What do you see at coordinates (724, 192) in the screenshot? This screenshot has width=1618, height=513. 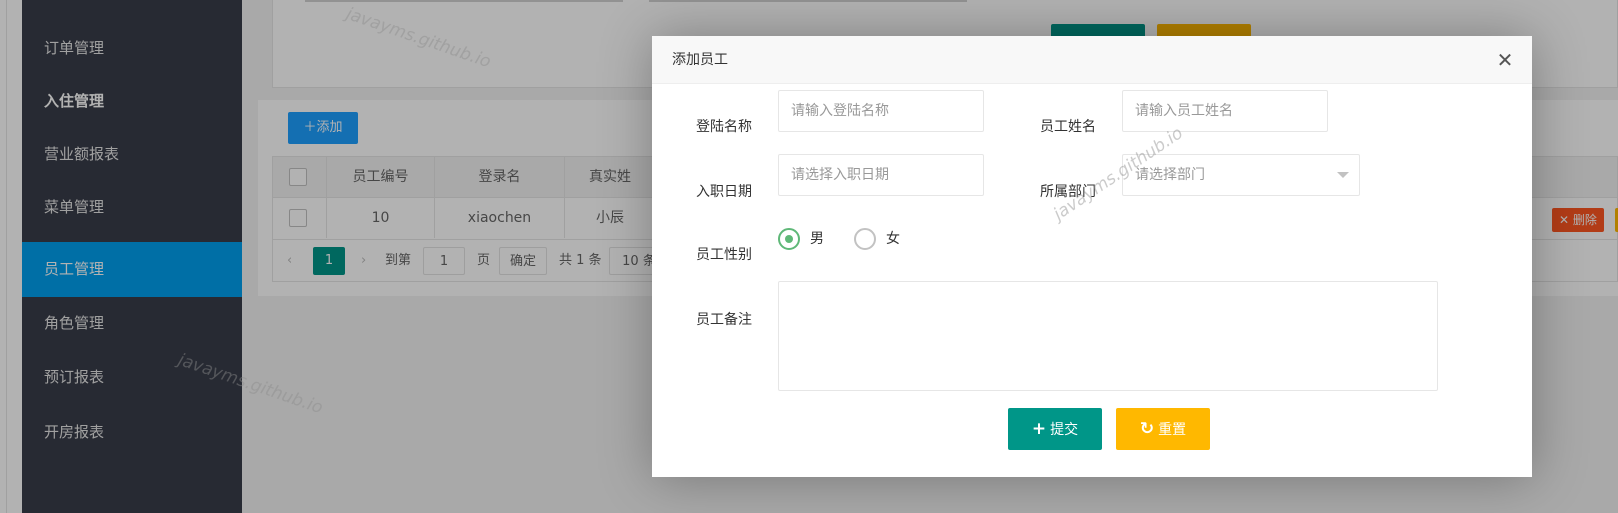 I see `join-date-label: 入职日期` at bounding box center [724, 192].